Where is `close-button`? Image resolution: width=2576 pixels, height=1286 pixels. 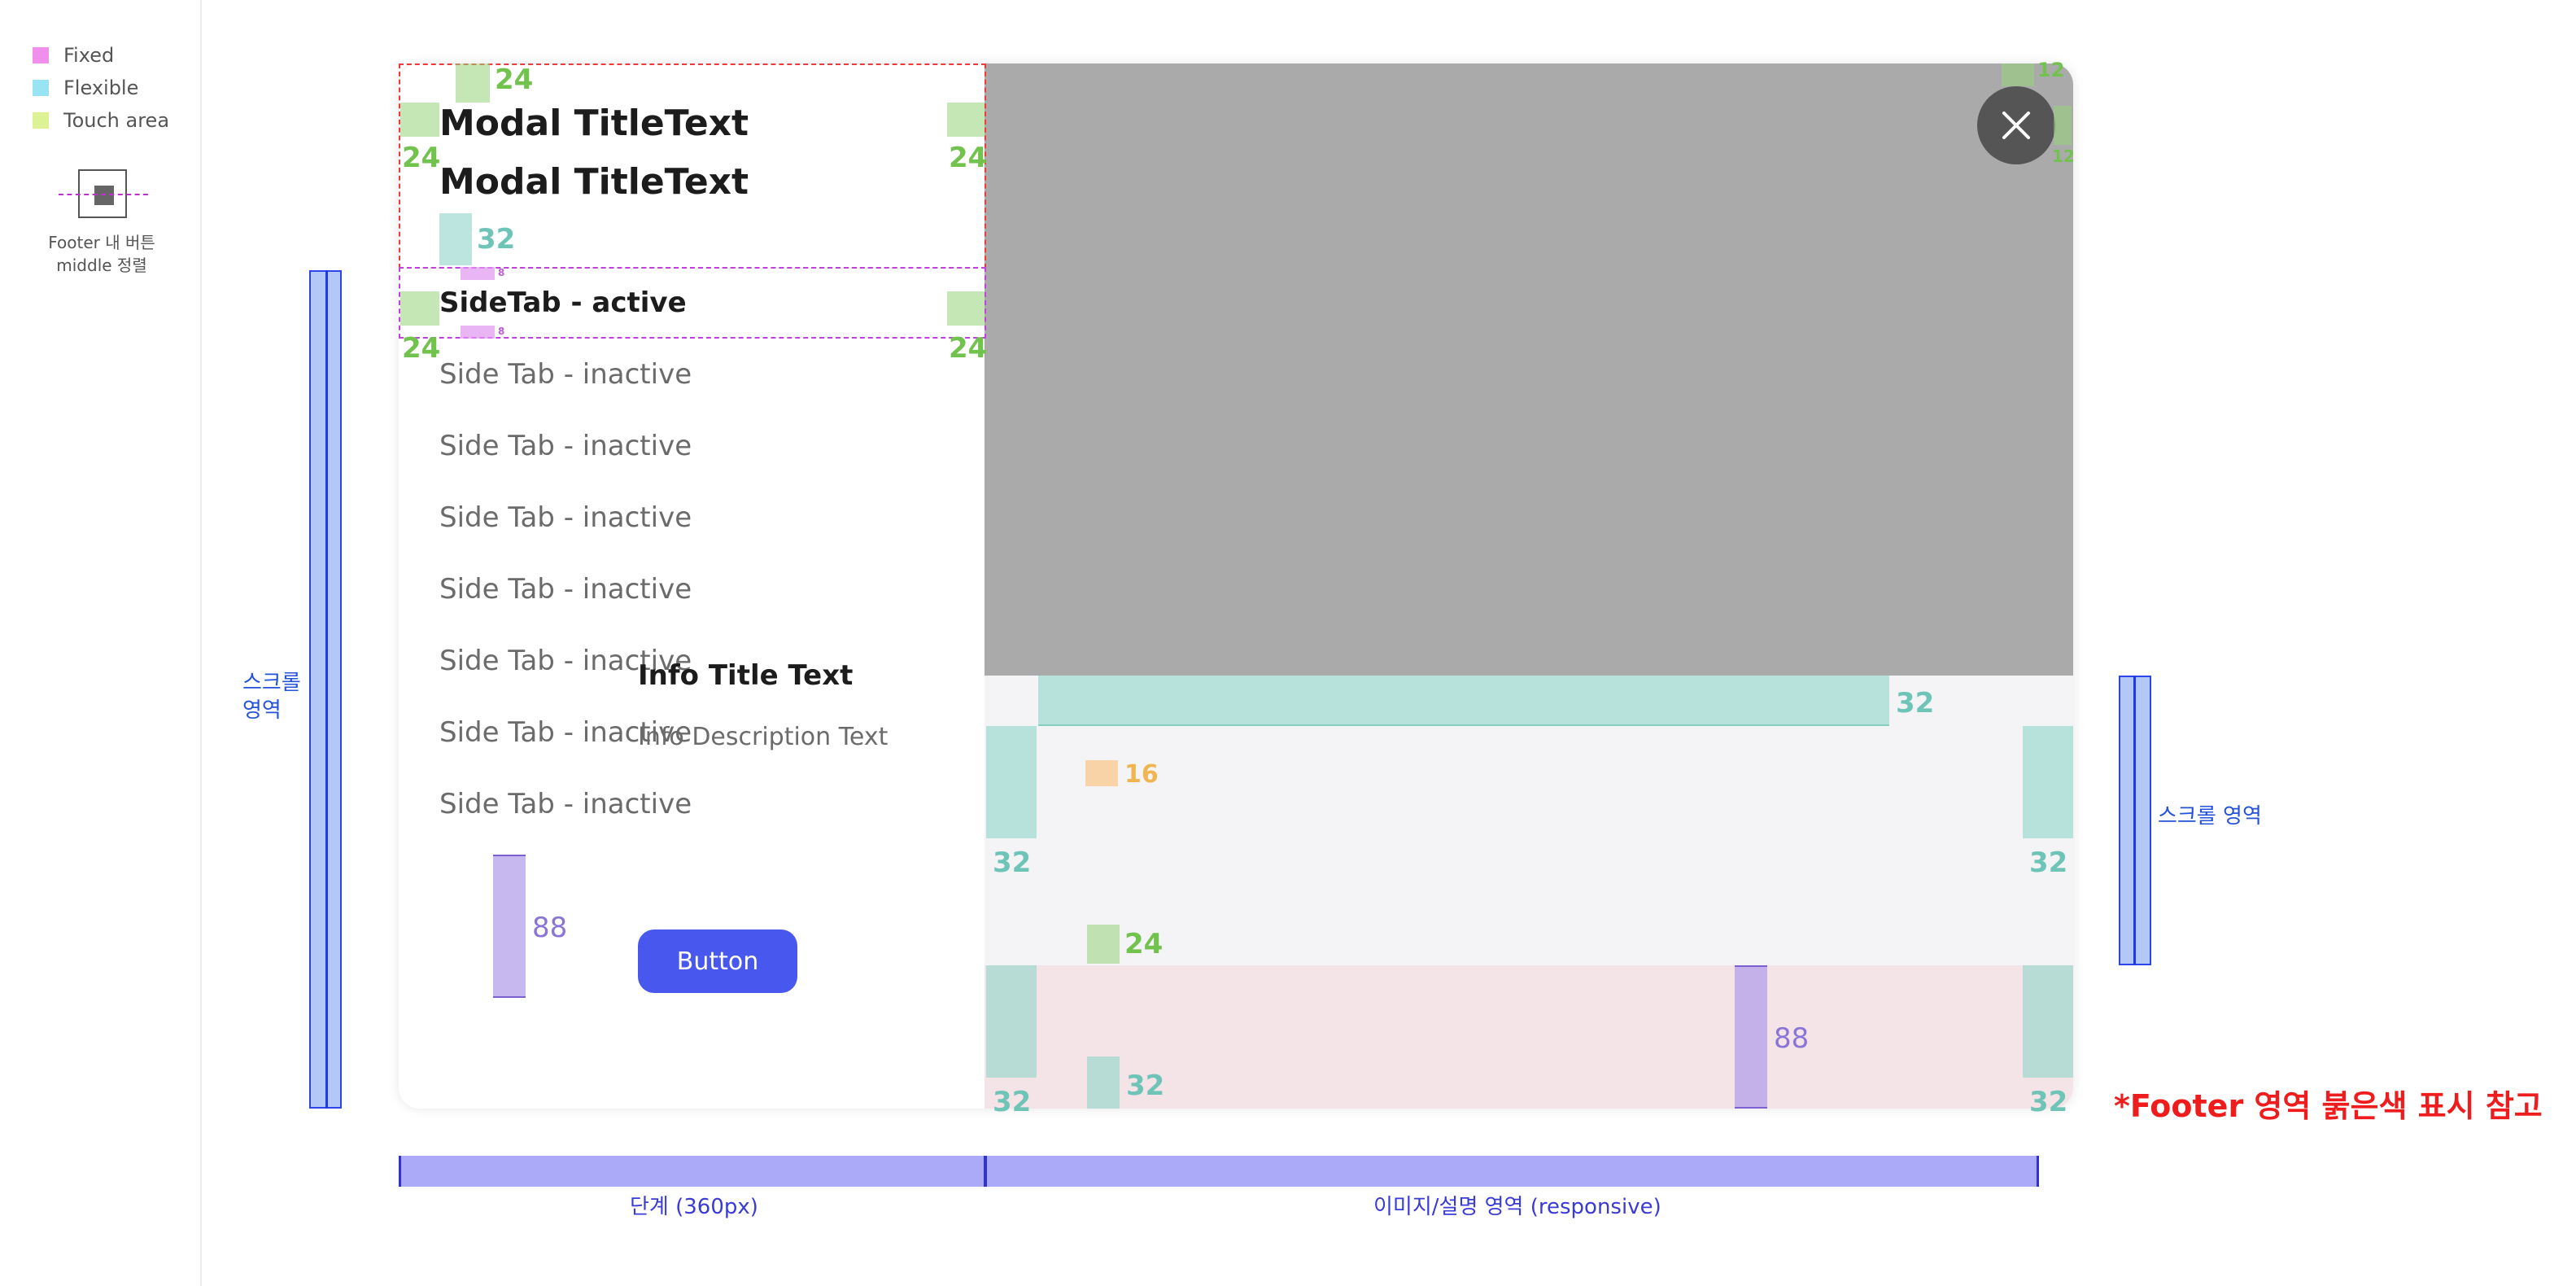
close-button is located at coordinates (2016, 125).